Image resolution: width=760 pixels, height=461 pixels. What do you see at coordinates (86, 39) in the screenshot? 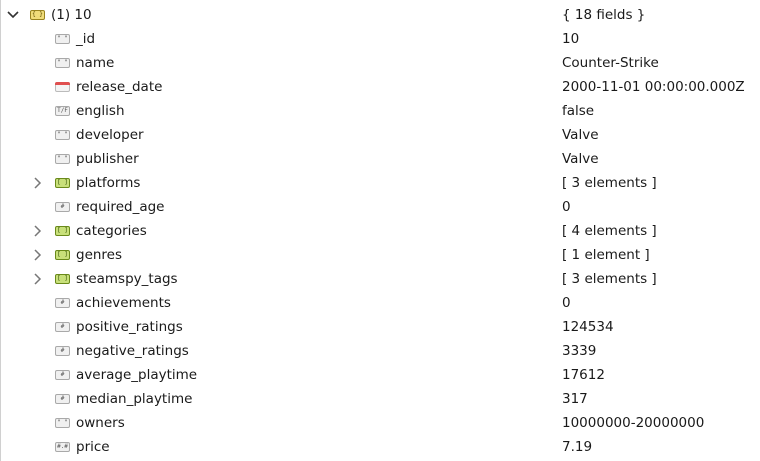
I see `field-name: _id` at bounding box center [86, 39].